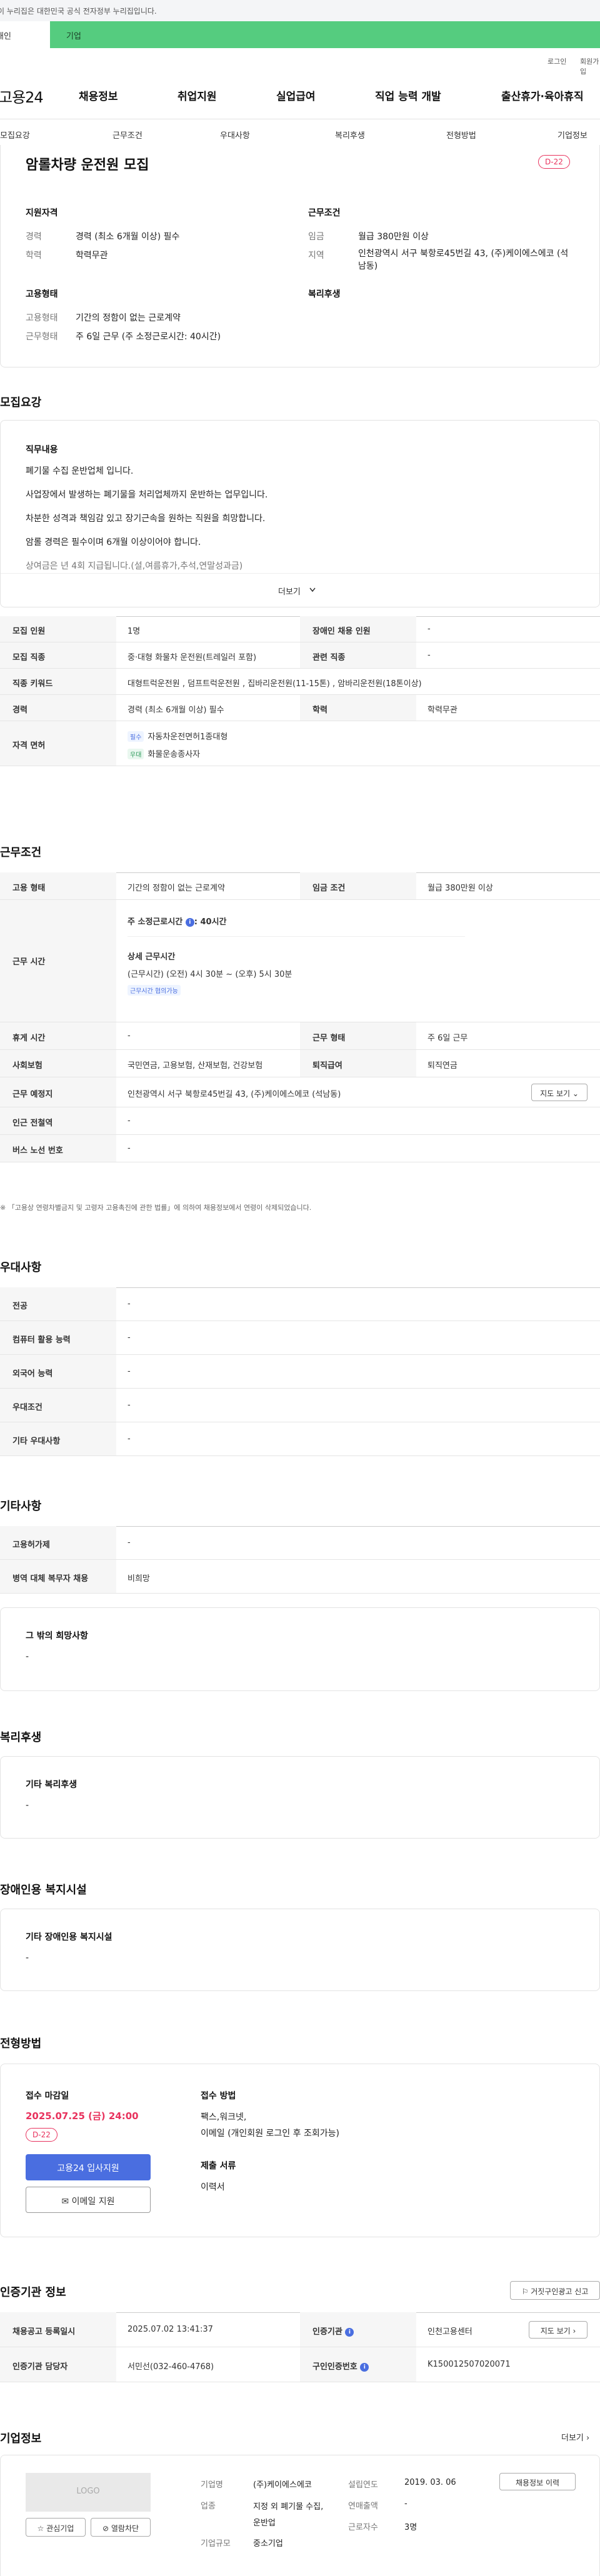 The height and width of the screenshot is (2576, 600). Describe the element at coordinates (537, 2481) in the screenshot. I see `job-history-button: 채용정보 이력` at that location.